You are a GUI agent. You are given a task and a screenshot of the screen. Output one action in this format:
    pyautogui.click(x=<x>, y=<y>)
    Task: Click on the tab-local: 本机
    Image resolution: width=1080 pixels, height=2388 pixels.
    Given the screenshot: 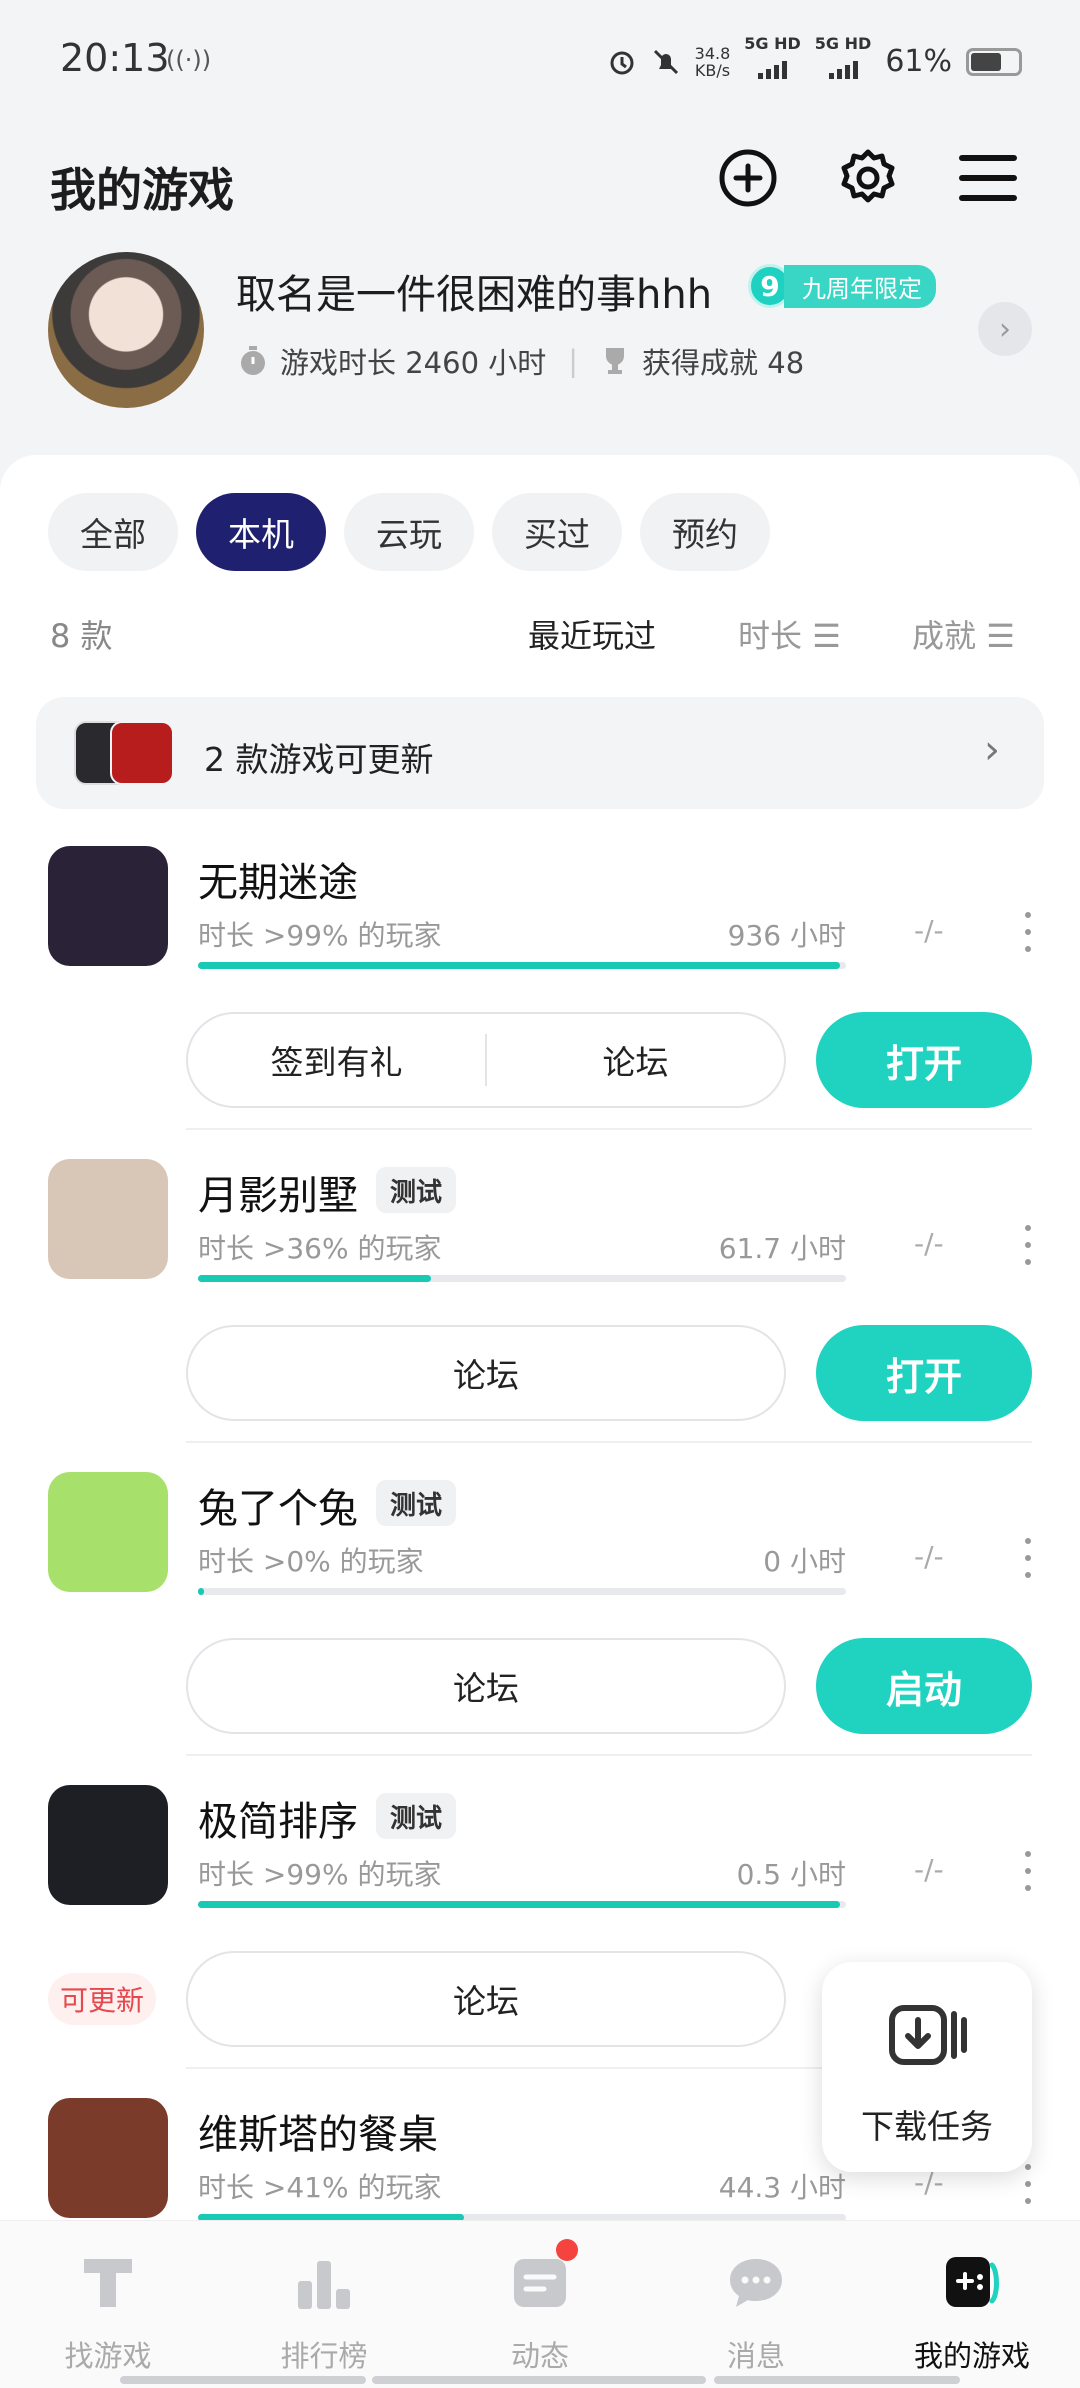 What is the action you would take?
    pyautogui.click(x=261, y=532)
    